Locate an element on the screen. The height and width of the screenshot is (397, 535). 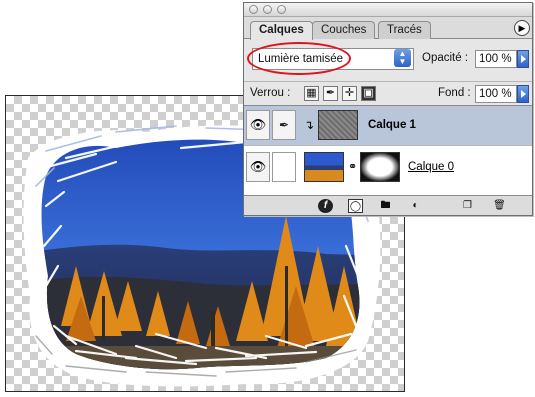
palette-bottom-bar: f ◯ 🖿 ◐ ❐ 🗑 is located at coordinates (388, 205).